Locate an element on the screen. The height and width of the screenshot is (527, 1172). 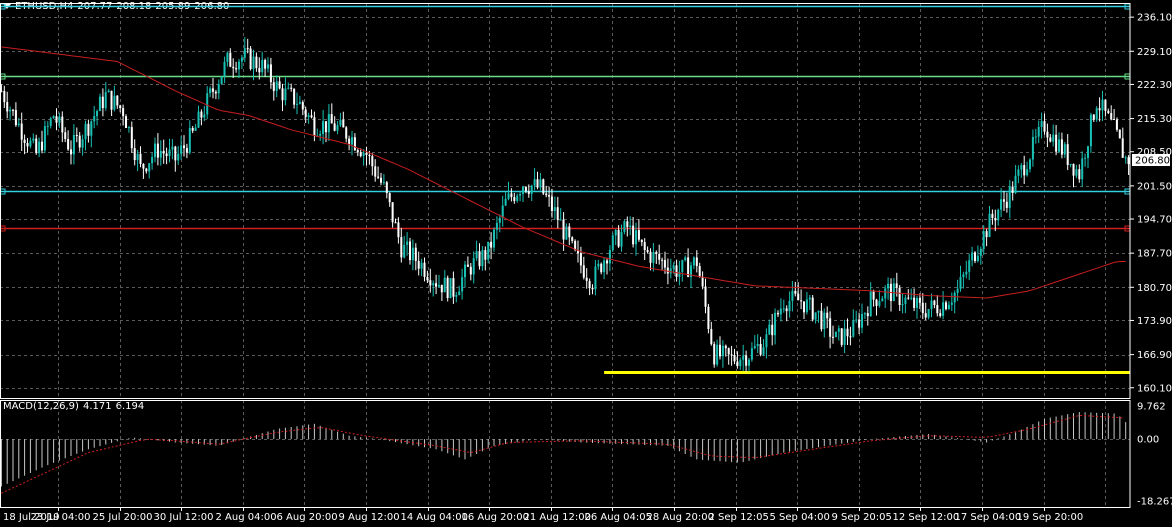
time-axis-label: 28 Aug 20:00 is located at coordinates (680, 517).